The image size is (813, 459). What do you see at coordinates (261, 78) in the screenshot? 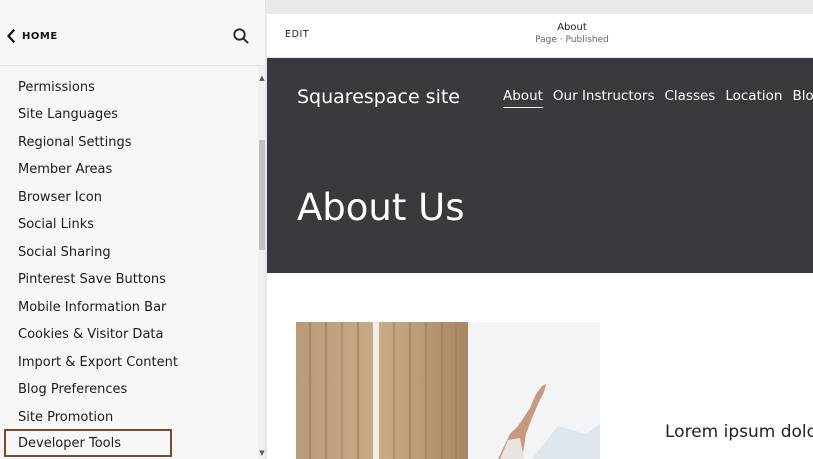
I see `scroll-up-arrow-icon: ▲` at bounding box center [261, 78].